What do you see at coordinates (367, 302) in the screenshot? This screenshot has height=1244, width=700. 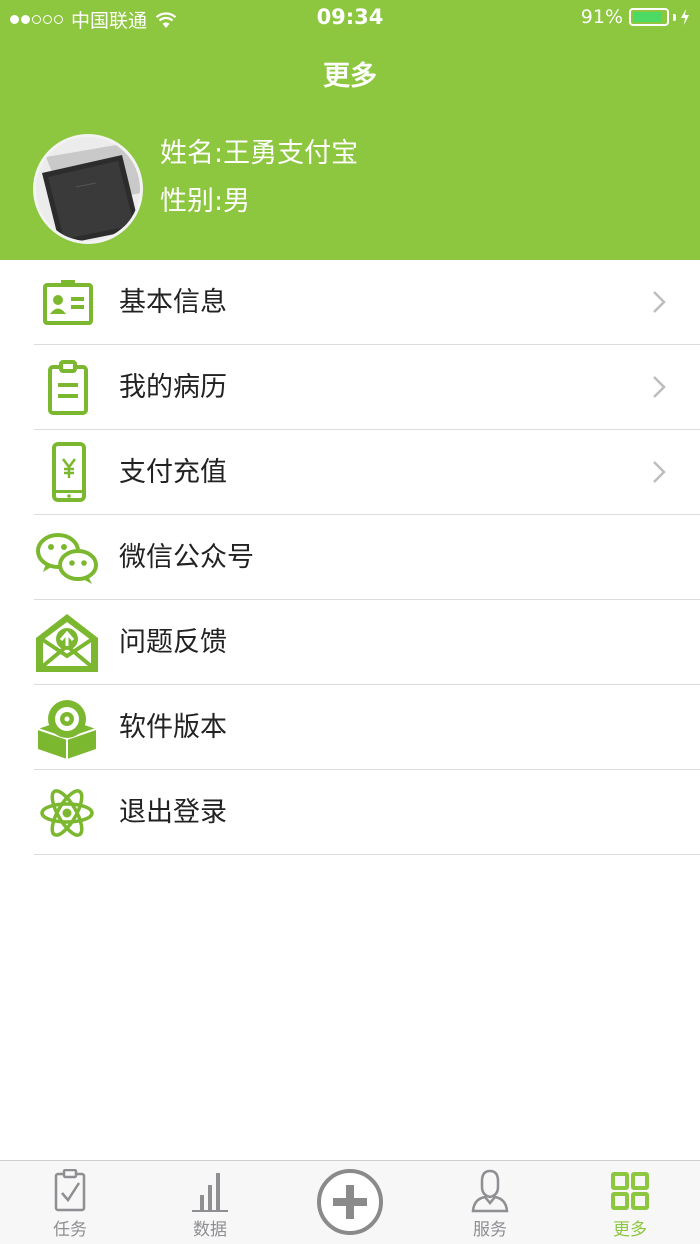 I see `menu-item-basic-info: 基本信息` at bounding box center [367, 302].